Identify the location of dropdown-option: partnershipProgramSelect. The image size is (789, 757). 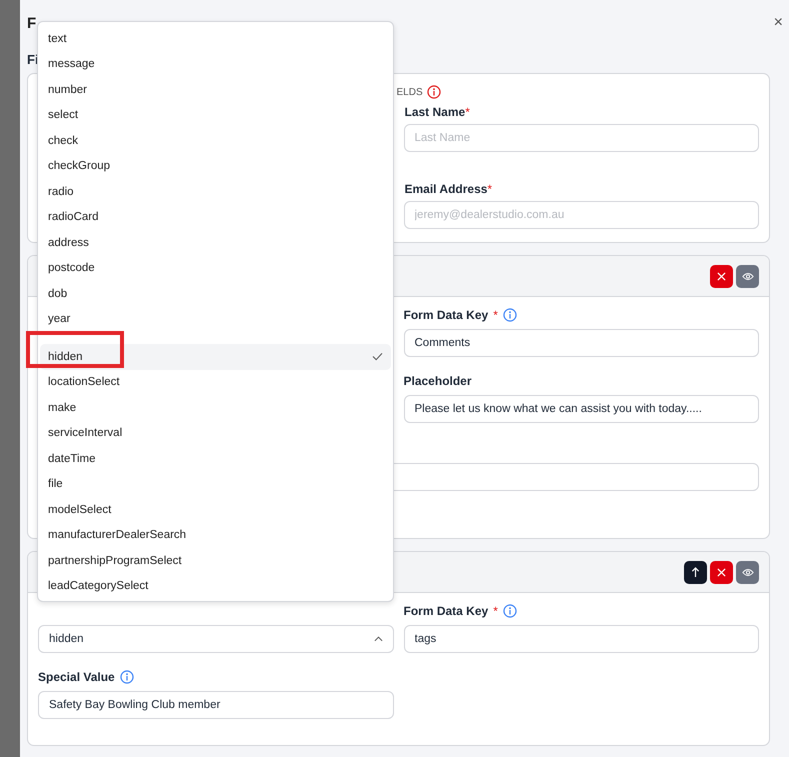
(215, 561).